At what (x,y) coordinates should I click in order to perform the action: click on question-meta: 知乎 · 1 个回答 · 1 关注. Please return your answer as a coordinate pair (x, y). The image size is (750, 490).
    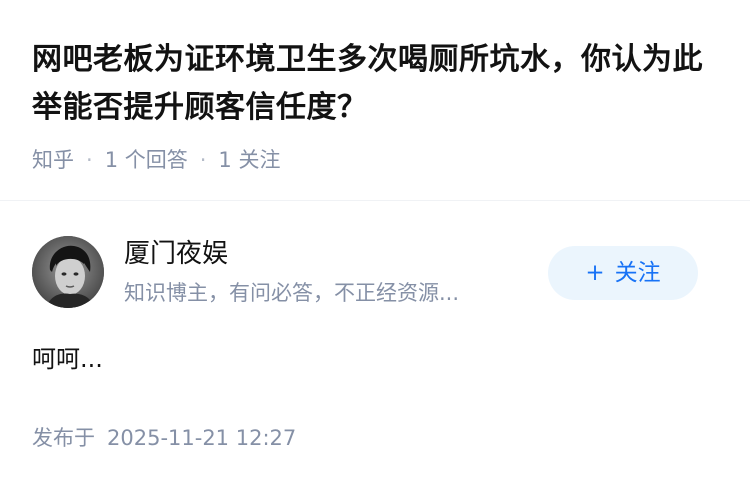
    Looking at the image, I should click on (156, 160).